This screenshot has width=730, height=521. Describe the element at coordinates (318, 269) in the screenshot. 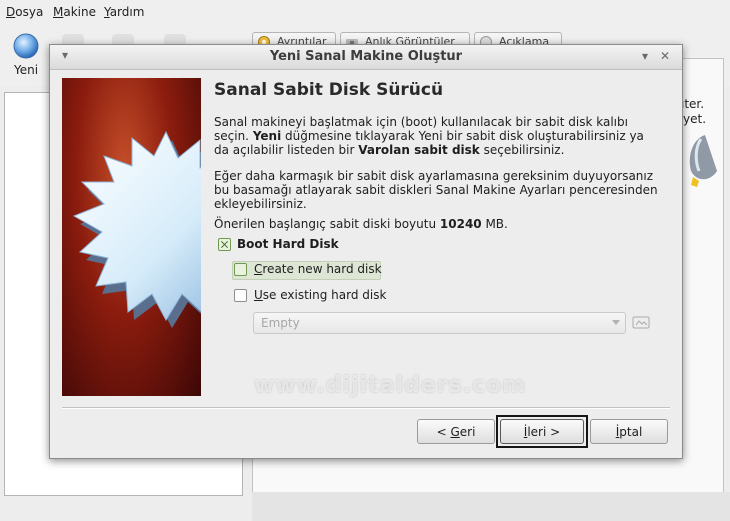

I see `create-new-disk-label: Create new hard disk` at that location.